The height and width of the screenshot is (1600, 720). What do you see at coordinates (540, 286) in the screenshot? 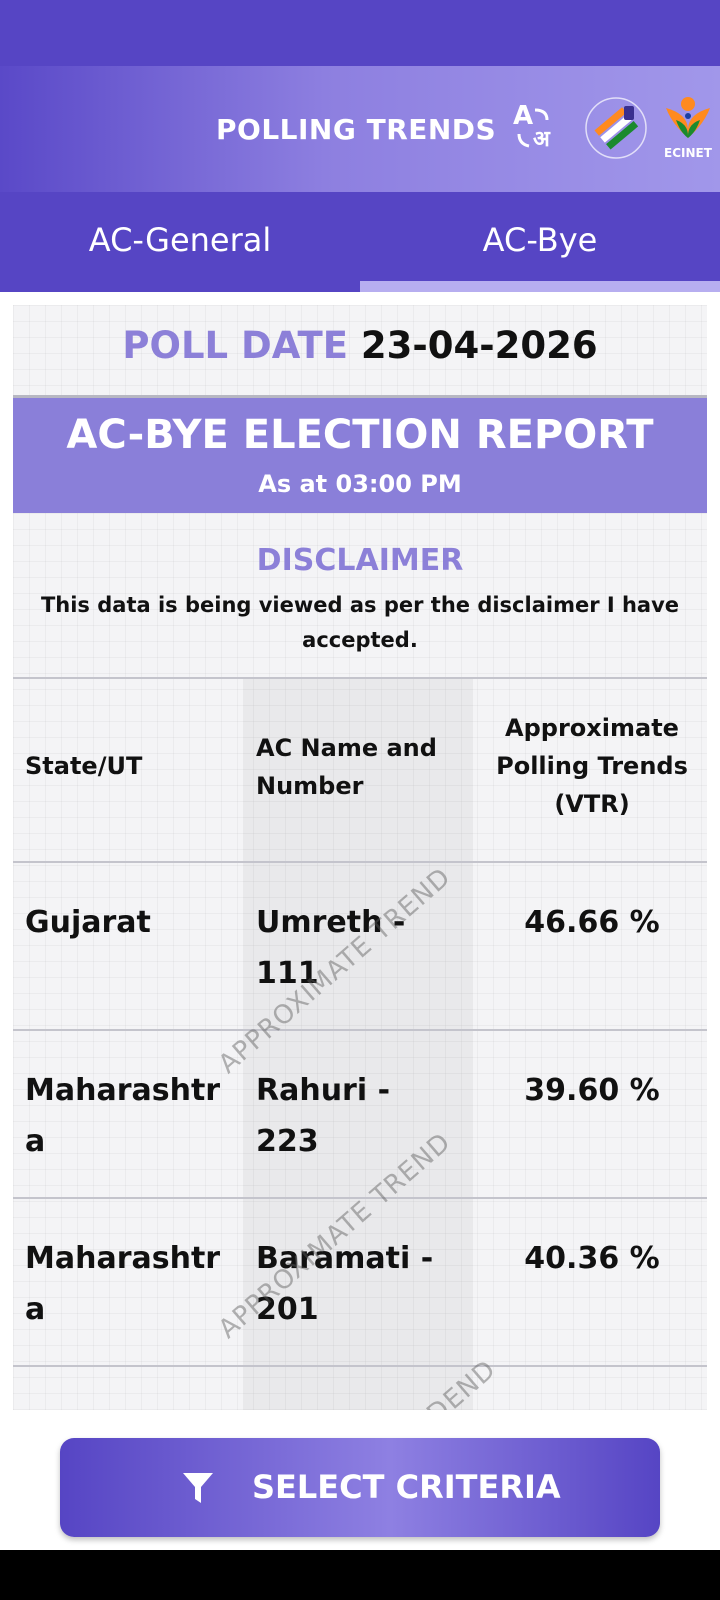
I see `tab-selected-indicator` at bounding box center [540, 286].